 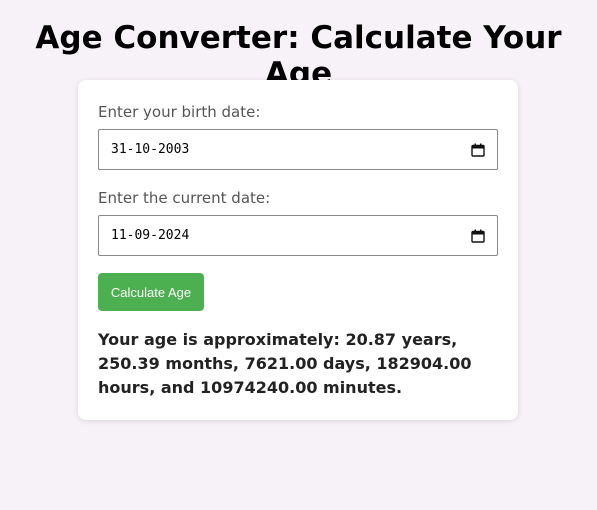 I want to click on current-date-input: 11-09-2024, so click(x=298, y=235).